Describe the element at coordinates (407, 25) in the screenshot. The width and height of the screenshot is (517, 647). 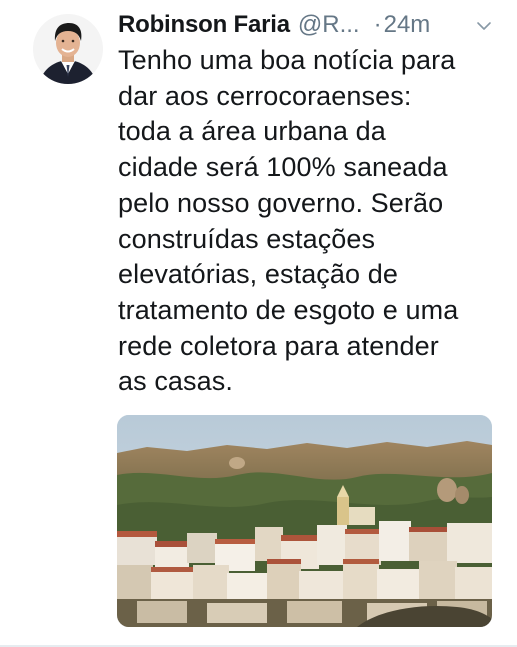
I see `timestamp: 24m` at that location.